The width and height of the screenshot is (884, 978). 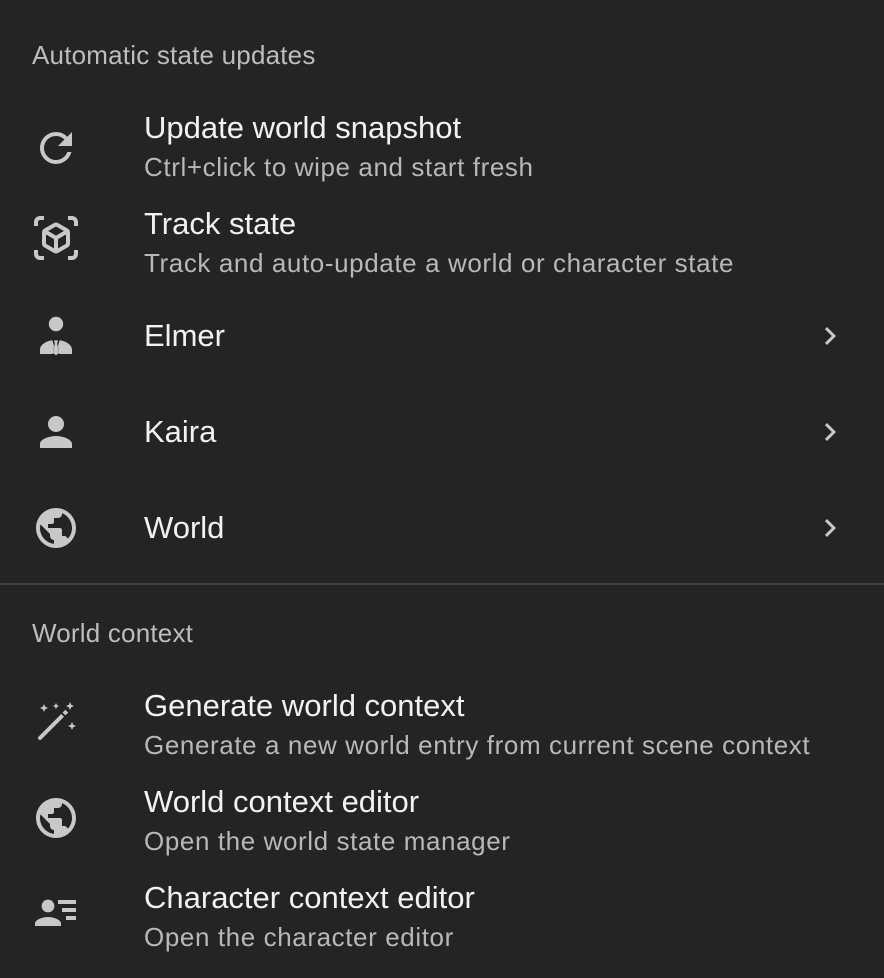 I want to click on section-divider, so click(x=442, y=584).